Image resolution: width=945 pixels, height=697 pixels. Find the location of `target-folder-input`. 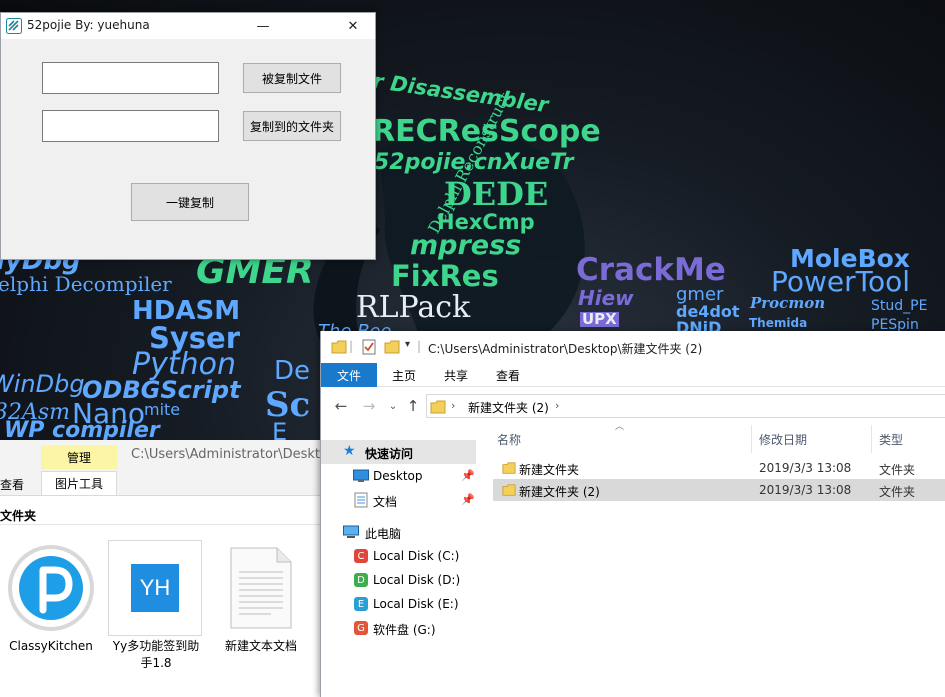

target-folder-input is located at coordinates (130, 126).